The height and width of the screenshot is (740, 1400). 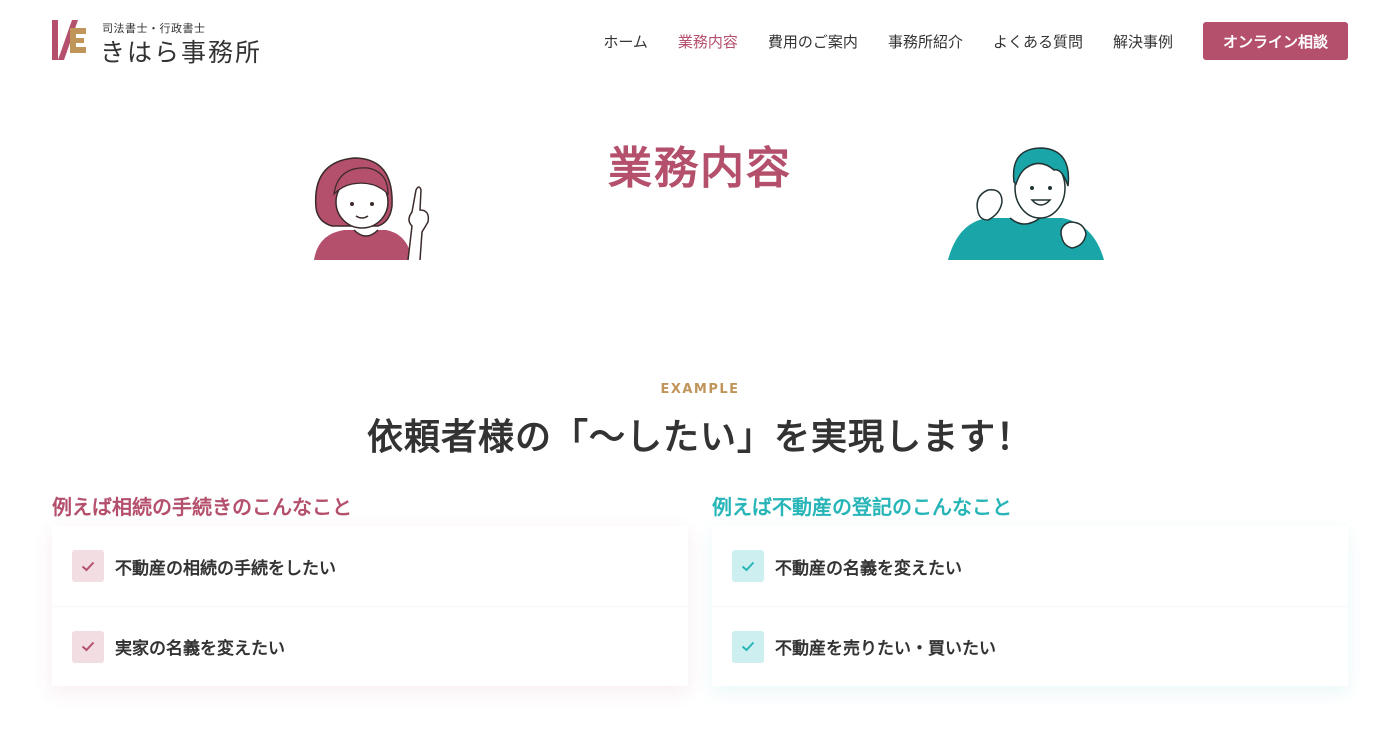 I want to click on section-title: 依頼者様の「〜したい」を実現します！, so click(x=699, y=437).